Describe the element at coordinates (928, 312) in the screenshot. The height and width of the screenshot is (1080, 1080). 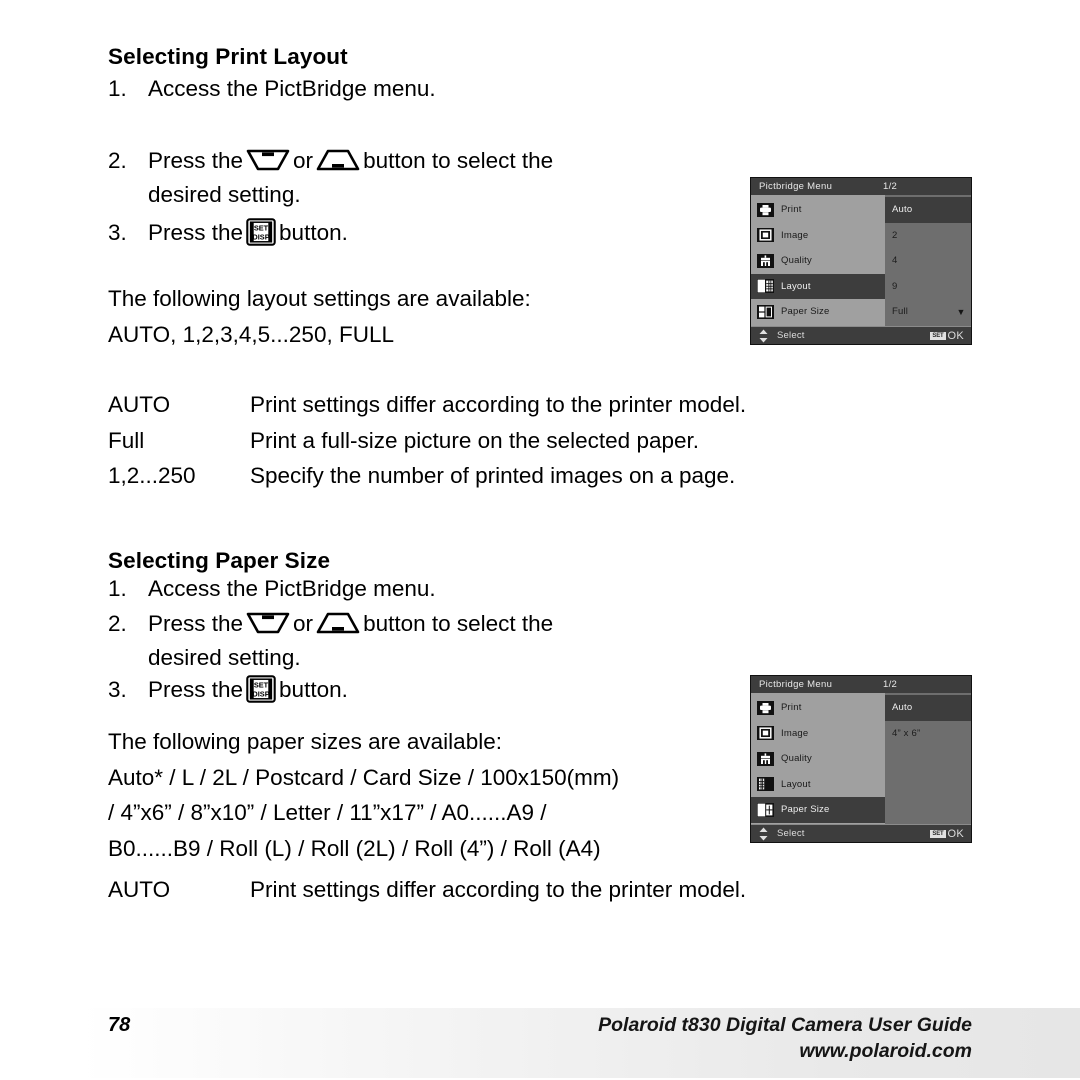
I see `lcd-value-row: Full ▼` at that location.